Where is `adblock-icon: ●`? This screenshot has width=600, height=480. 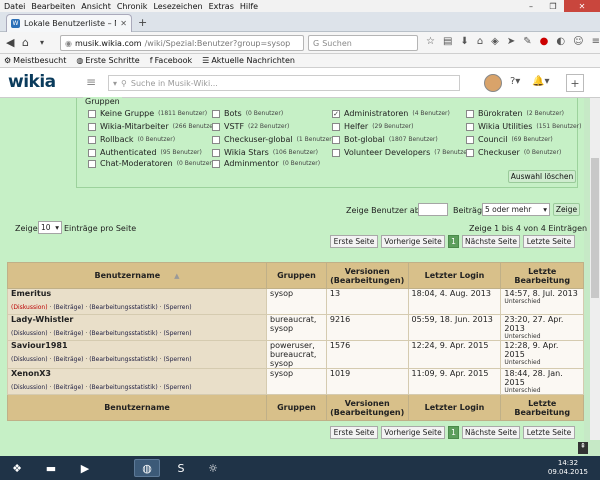
adblock-icon: ● is located at coordinates (544, 41).